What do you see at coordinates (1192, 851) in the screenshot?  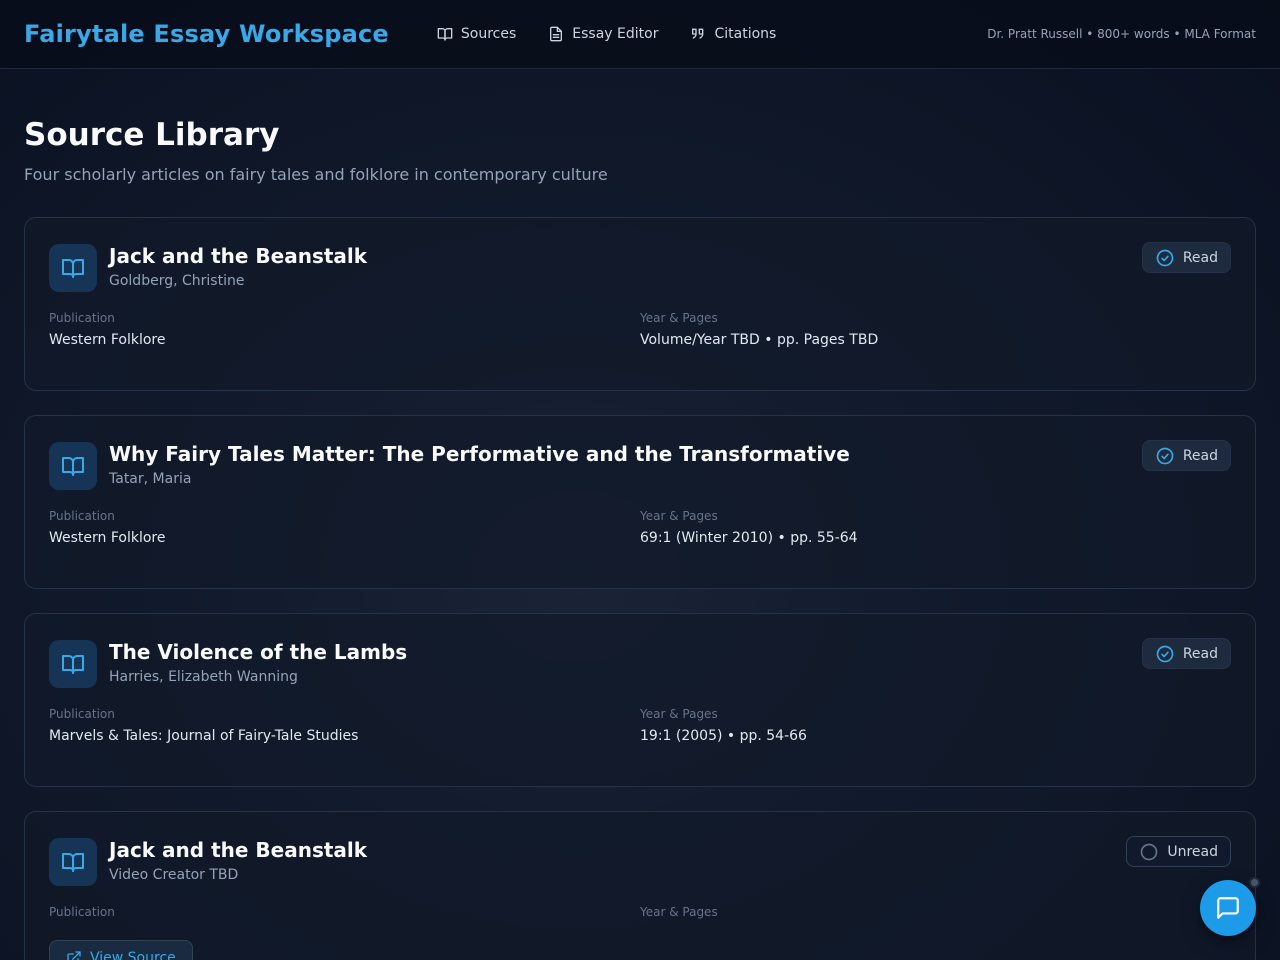 I see `status-label: Unread` at bounding box center [1192, 851].